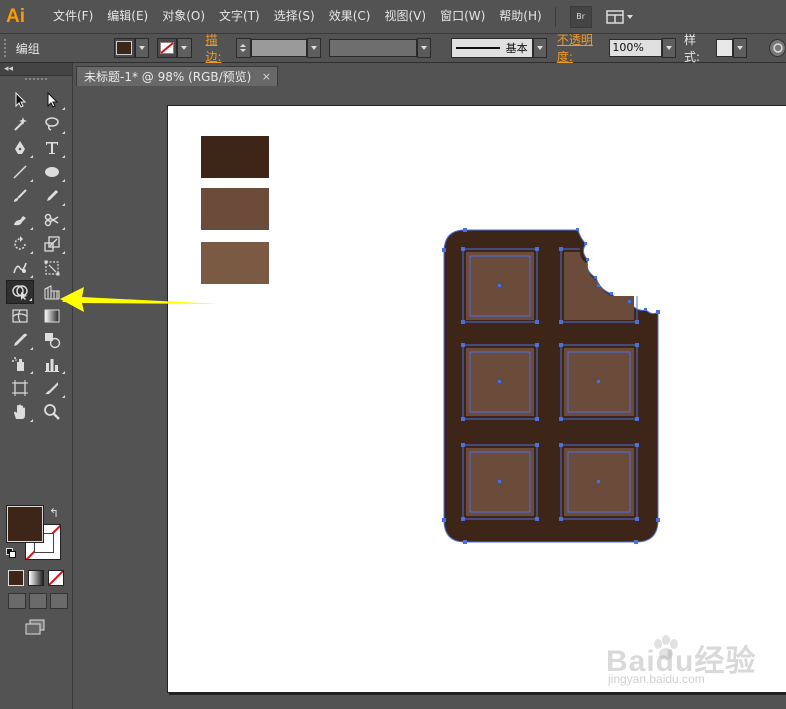 The width and height of the screenshot is (786, 709). What do you see at coordinates (516, 48) in the screenshot?
I see `brush-name: 基本` at bounding box center [516, 48].